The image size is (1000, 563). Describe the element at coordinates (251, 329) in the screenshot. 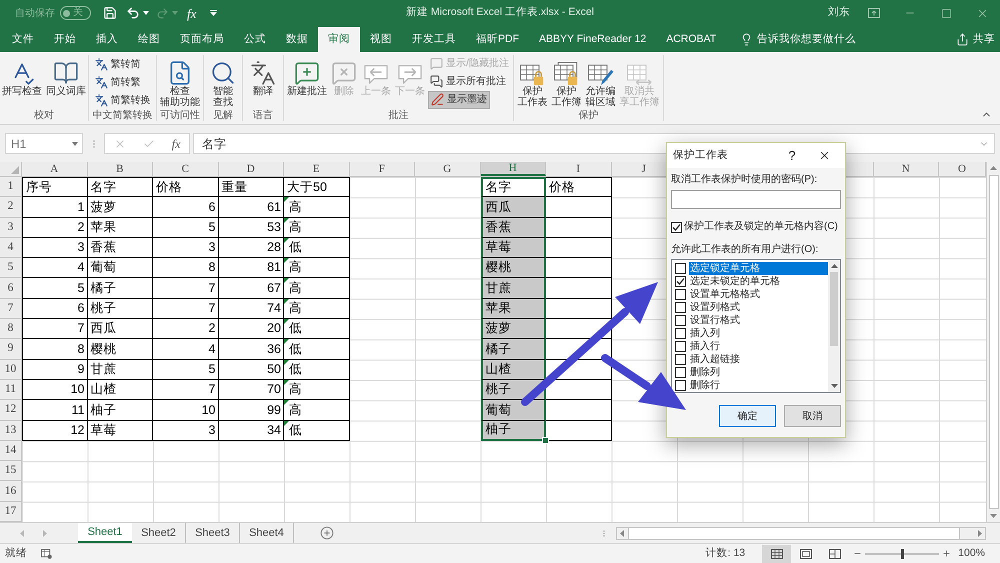

I see `table-cell: 20` at that location.